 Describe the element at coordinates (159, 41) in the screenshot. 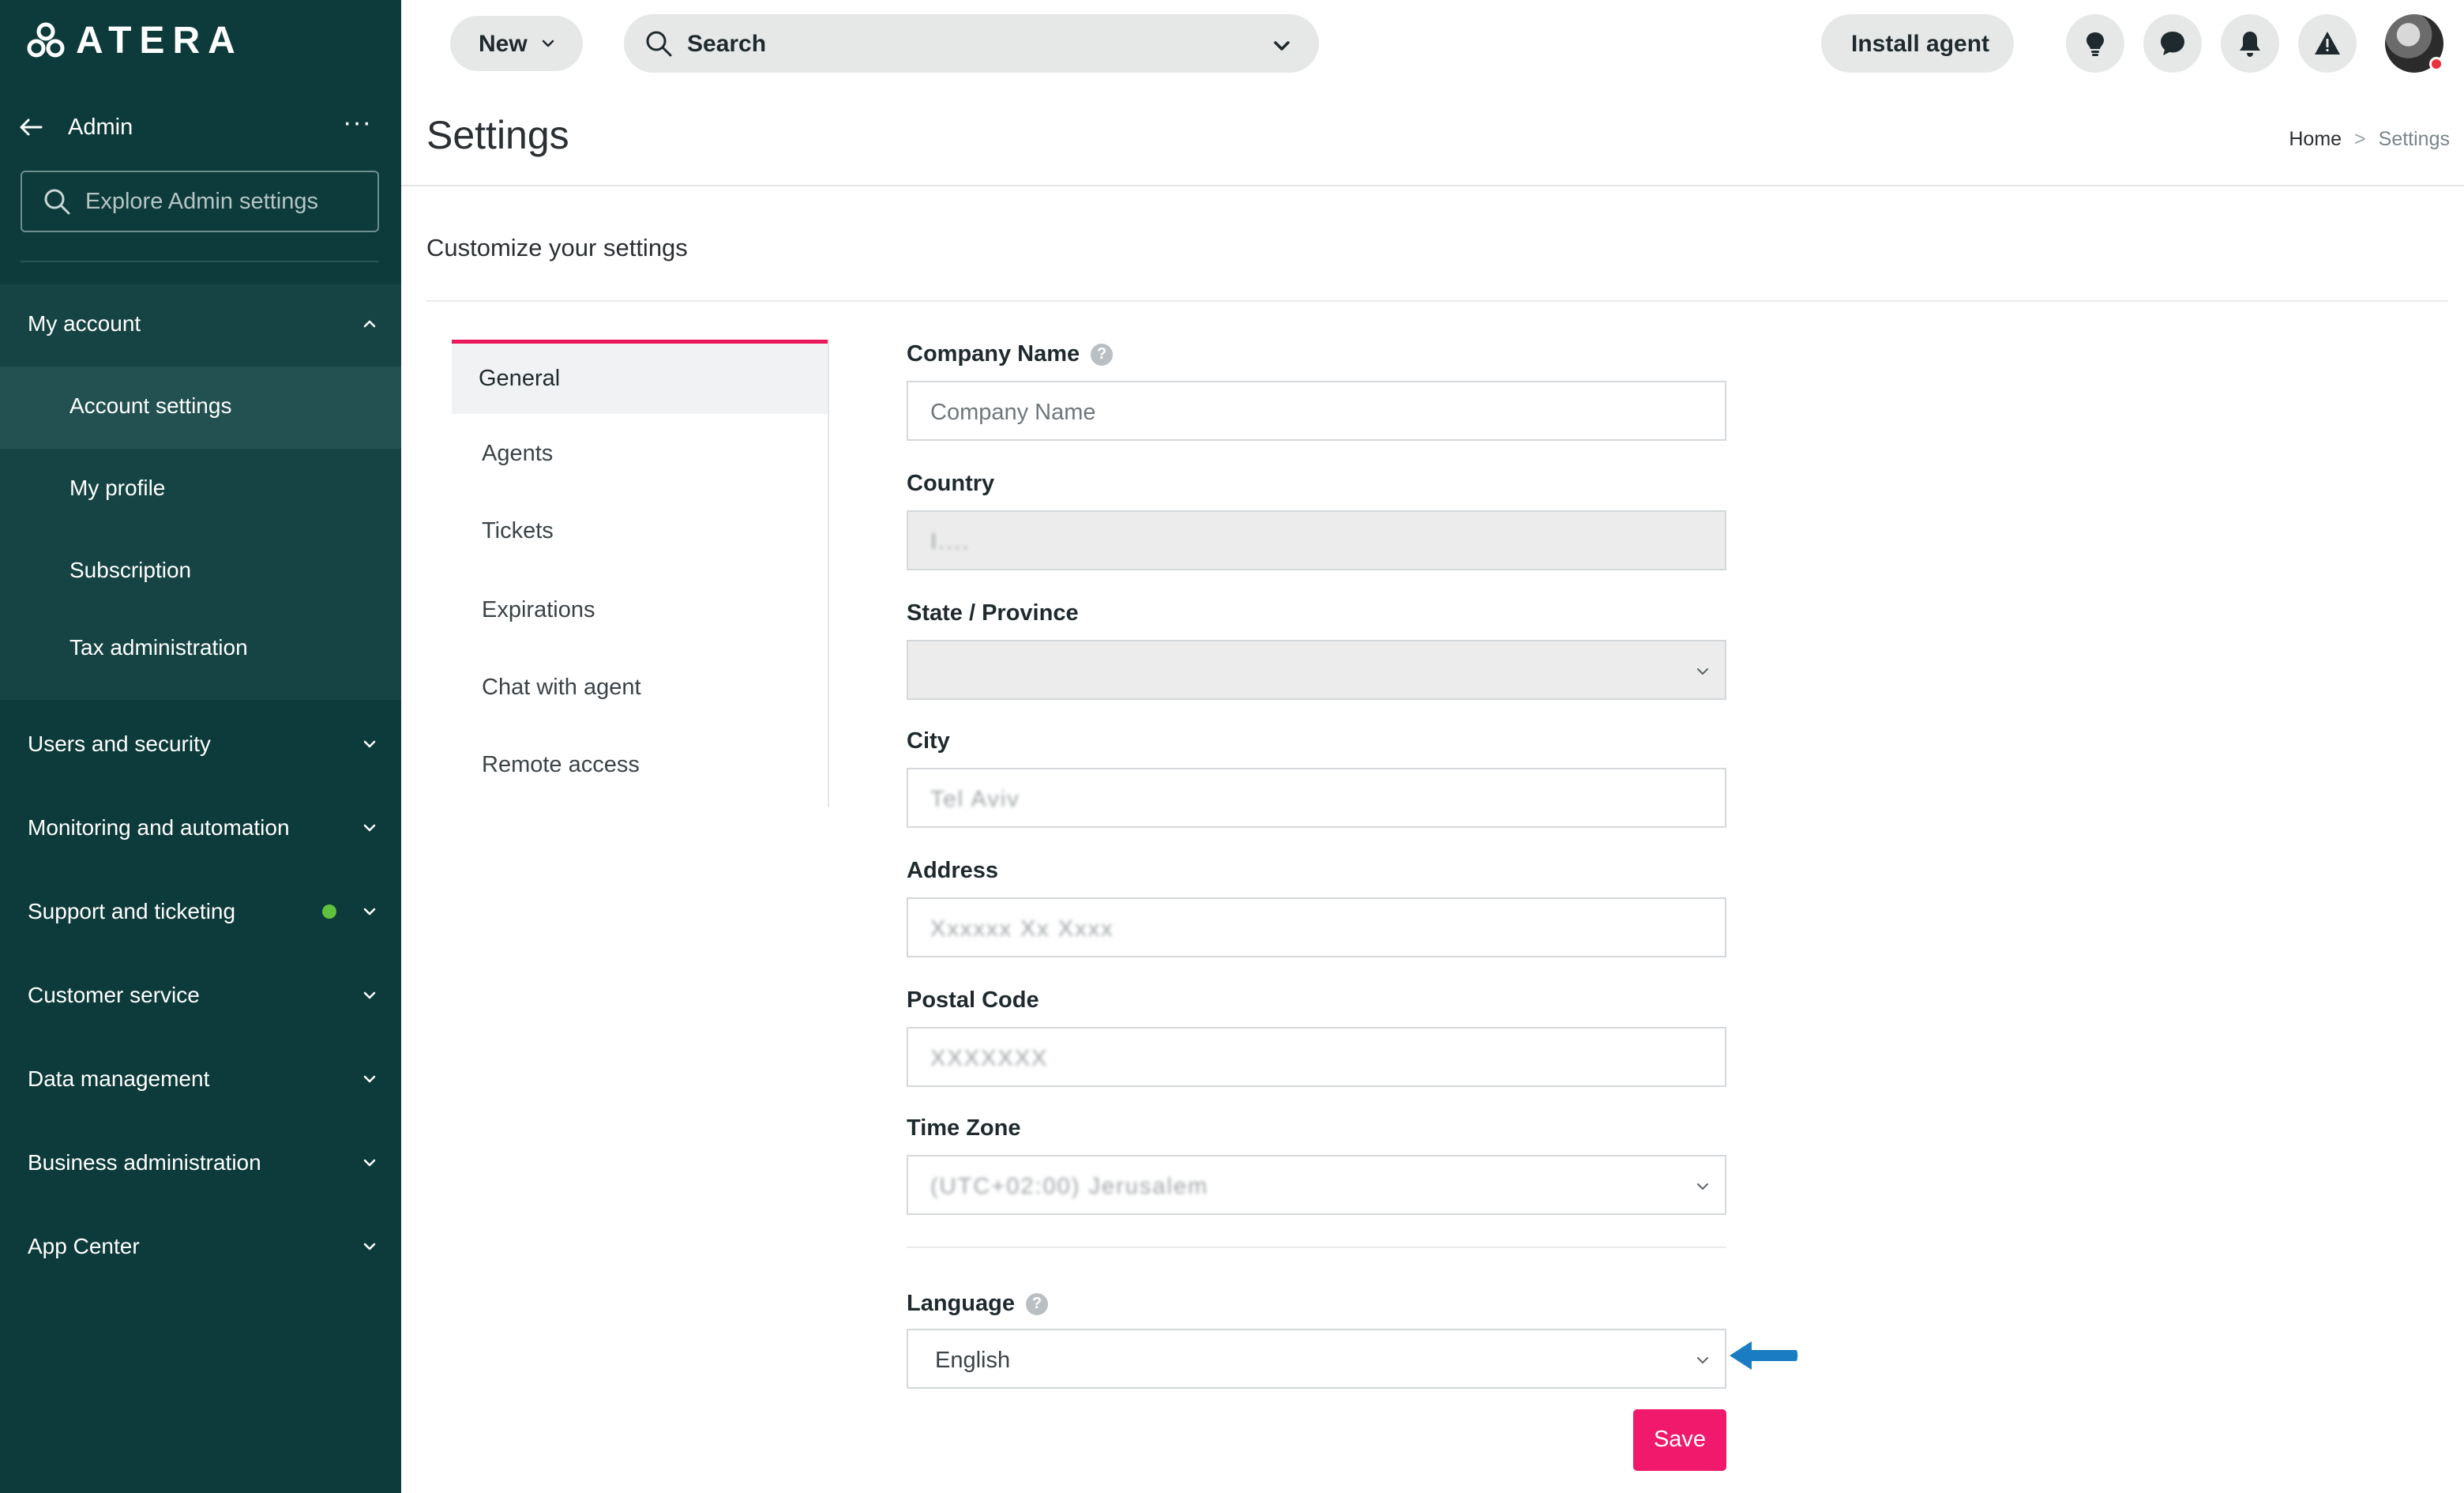

I see `logo-text: ATERA` at that location.